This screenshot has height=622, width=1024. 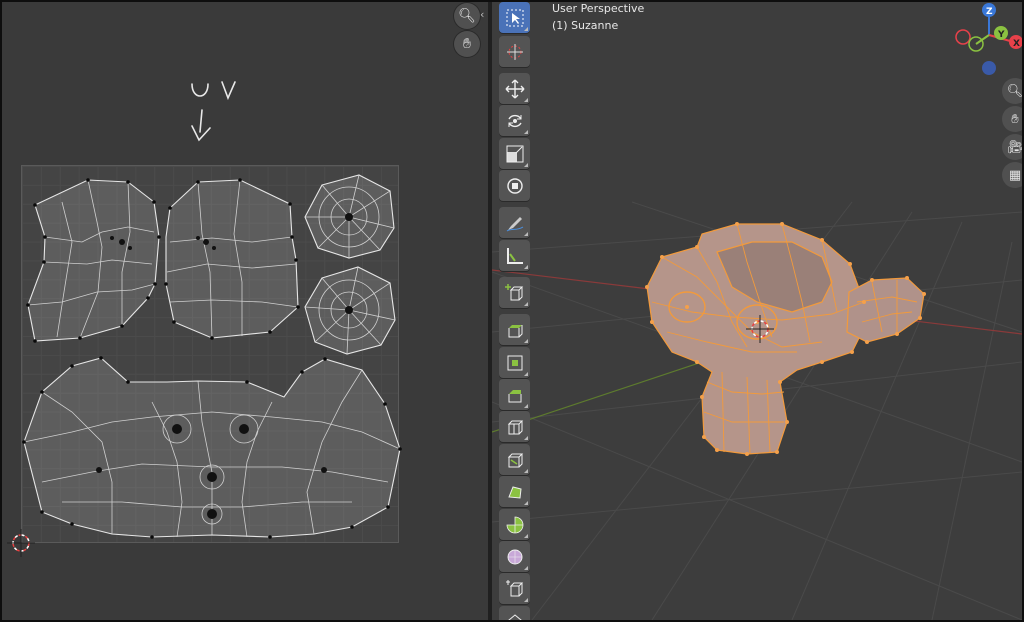 I want to click on inset-icon, so click(x=514, y=362).